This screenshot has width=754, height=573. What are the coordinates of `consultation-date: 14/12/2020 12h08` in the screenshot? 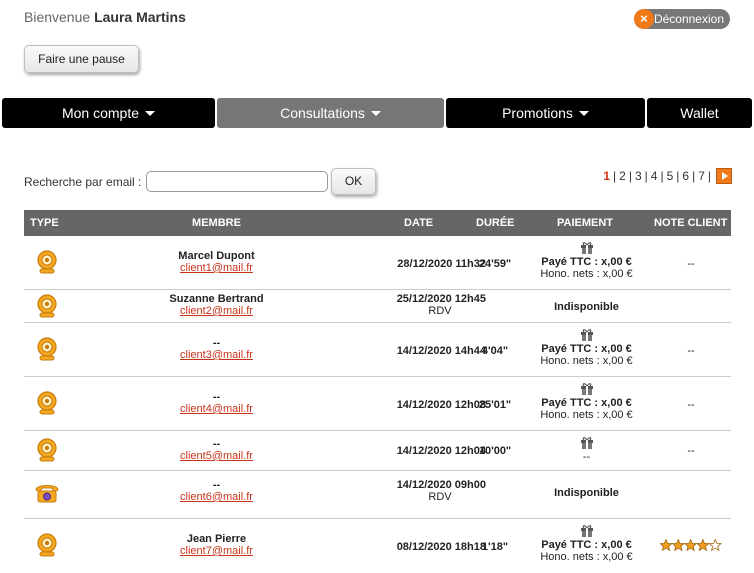 It's located at (441, 405).